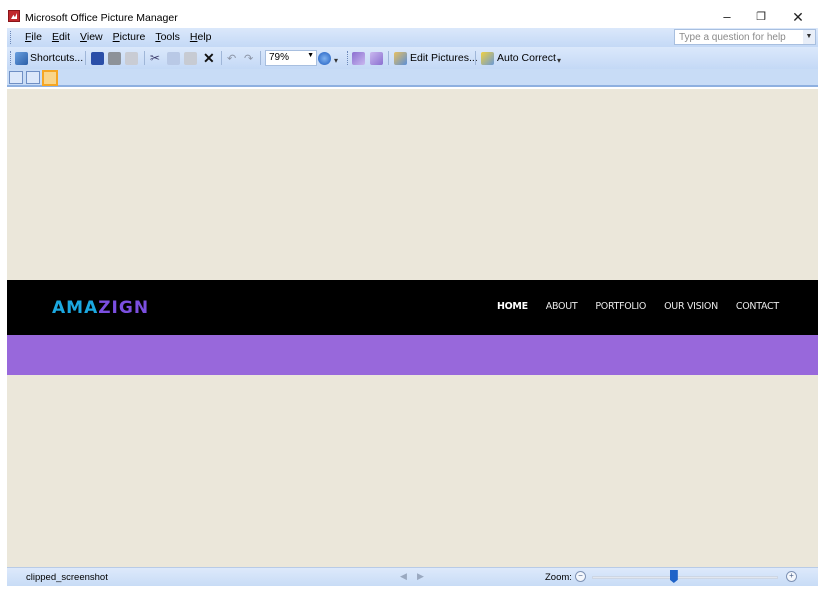  I want to click on menu-items: File Edit View Picture Tools Help, so click(118, 37).